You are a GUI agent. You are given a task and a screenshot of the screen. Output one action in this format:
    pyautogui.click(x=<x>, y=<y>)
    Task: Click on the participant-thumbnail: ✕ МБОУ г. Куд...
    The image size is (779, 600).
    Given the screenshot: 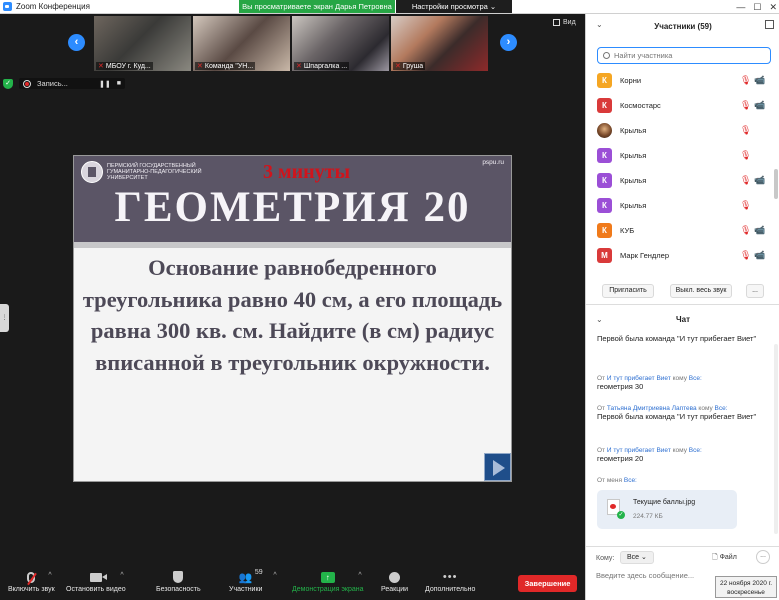 What is the action you would take?
    pyautogui.click(x=142, y=43)
    